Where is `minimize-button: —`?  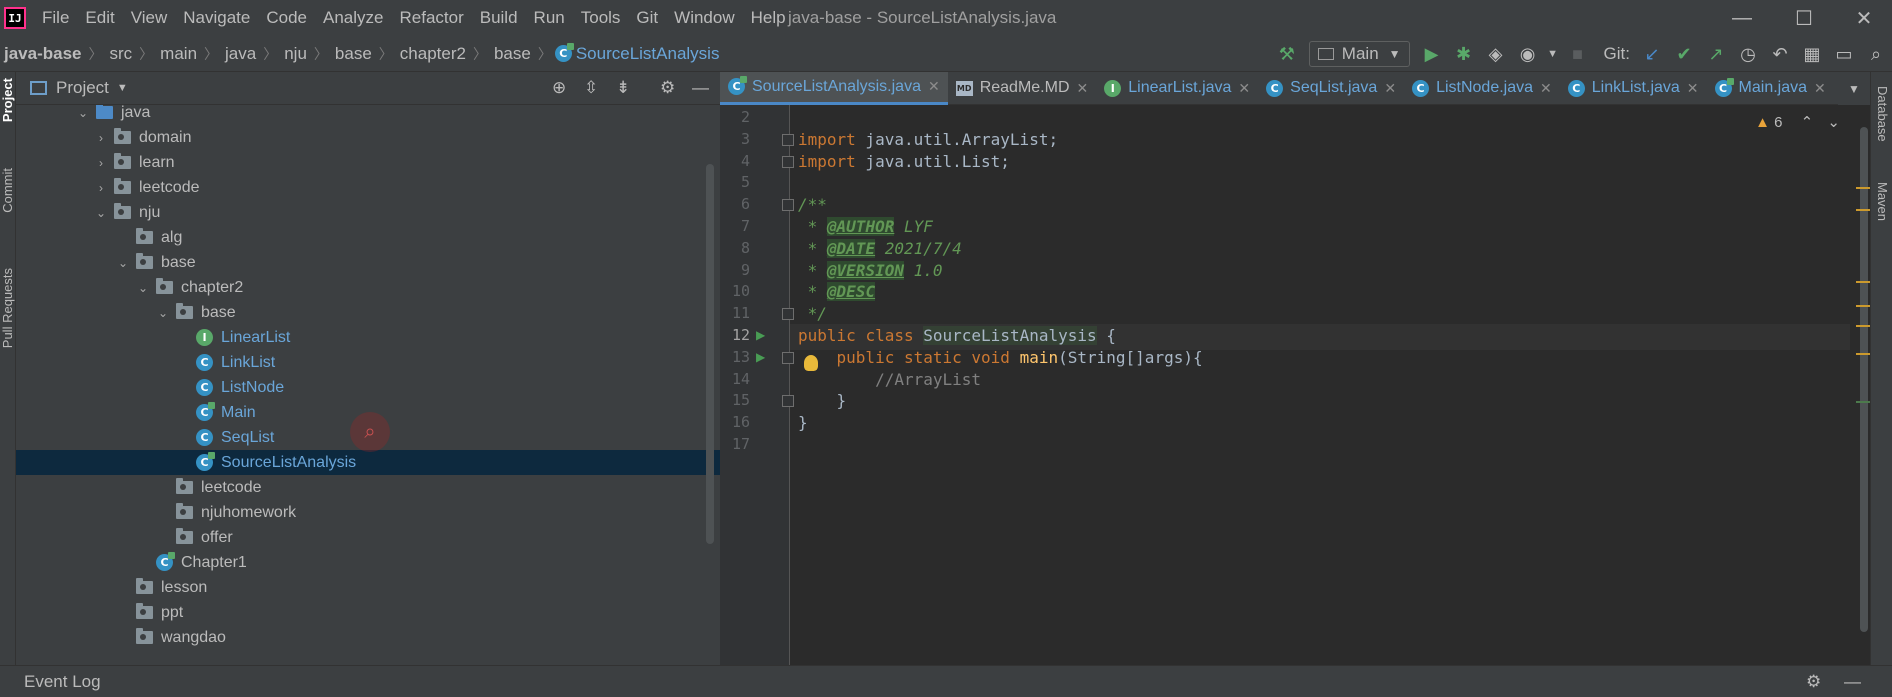 minimize-button: — is located at coordinates (1742, 18).